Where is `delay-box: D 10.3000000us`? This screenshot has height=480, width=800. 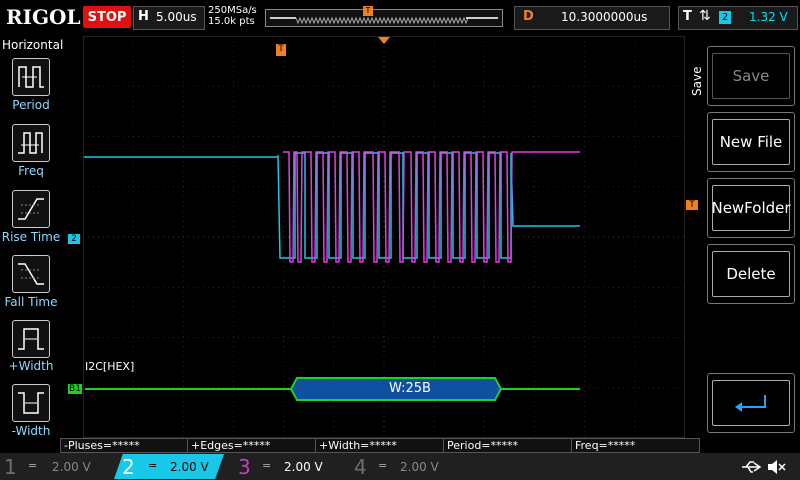 delay-box: D 10.3000000us is located at coordinates (592, 18).